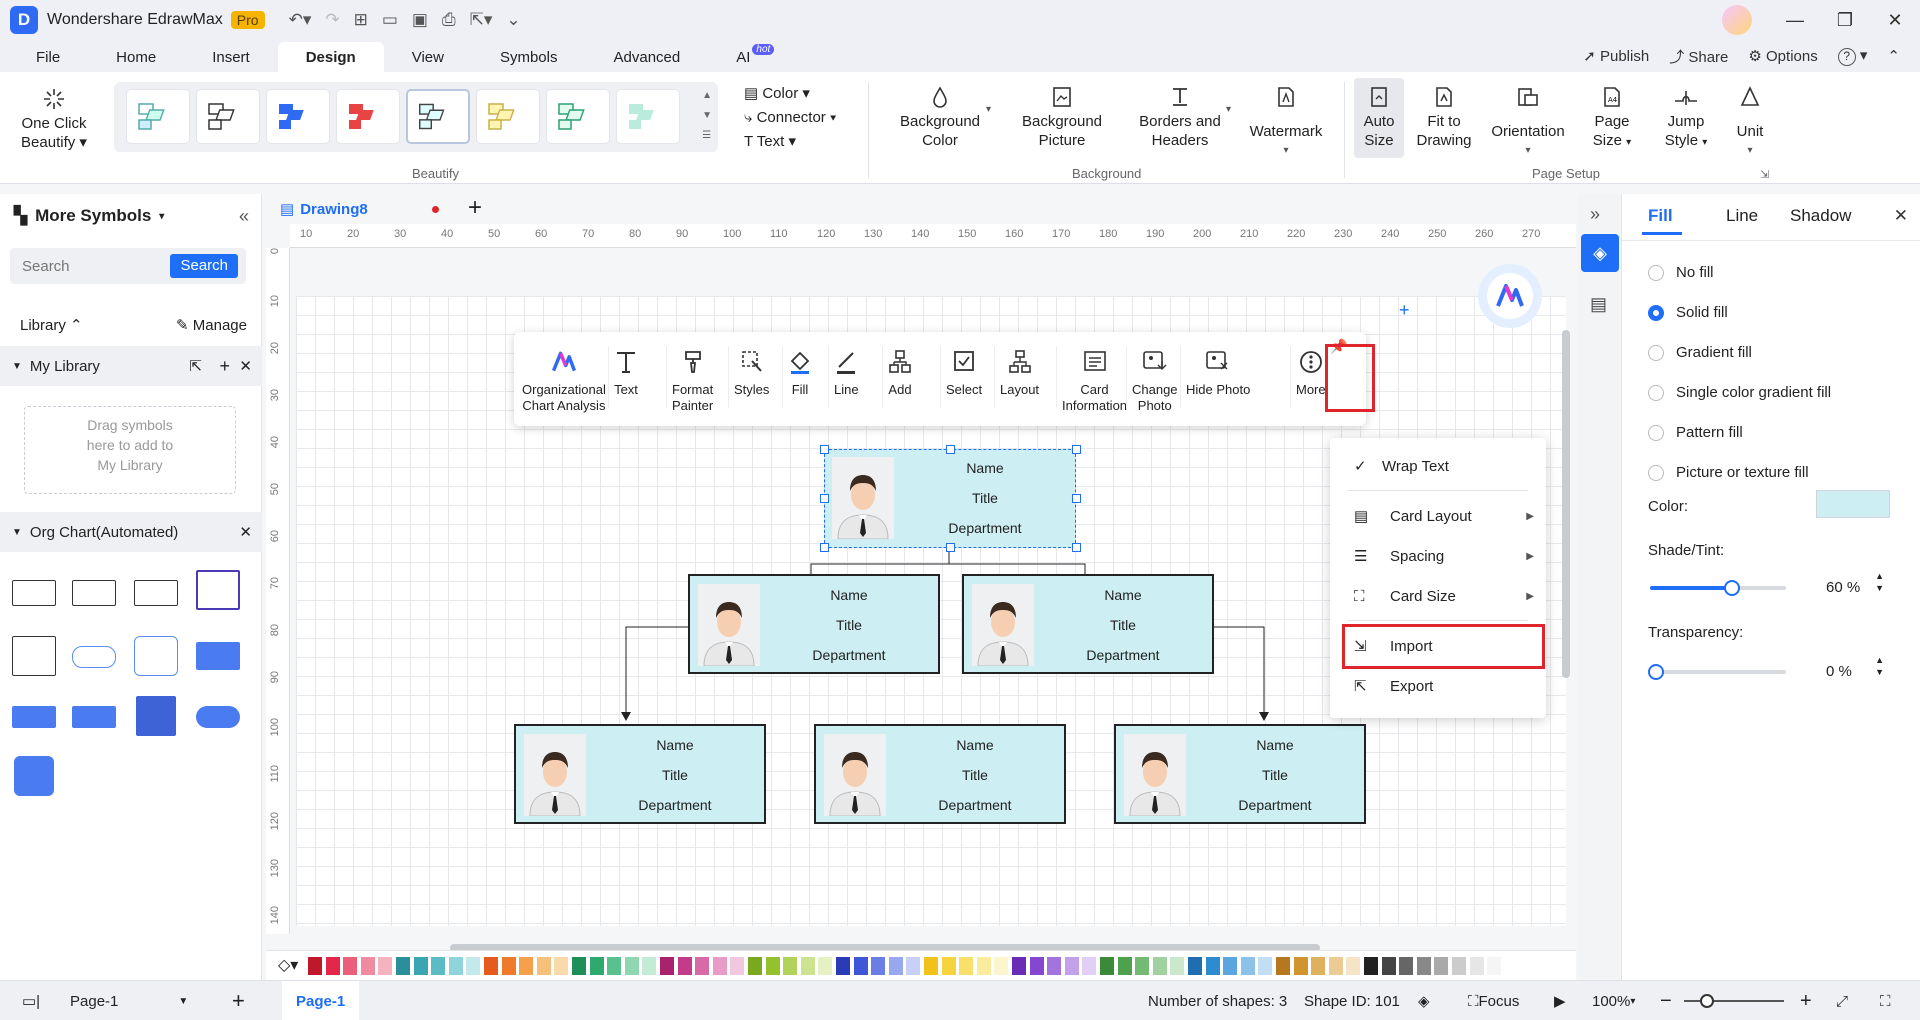 The width and height of the screenshot is (1920, 1020). What do you see at coordinates (224, 366) in the screenshot?
I see `add-icon: +` at bounding box center [224, 366].